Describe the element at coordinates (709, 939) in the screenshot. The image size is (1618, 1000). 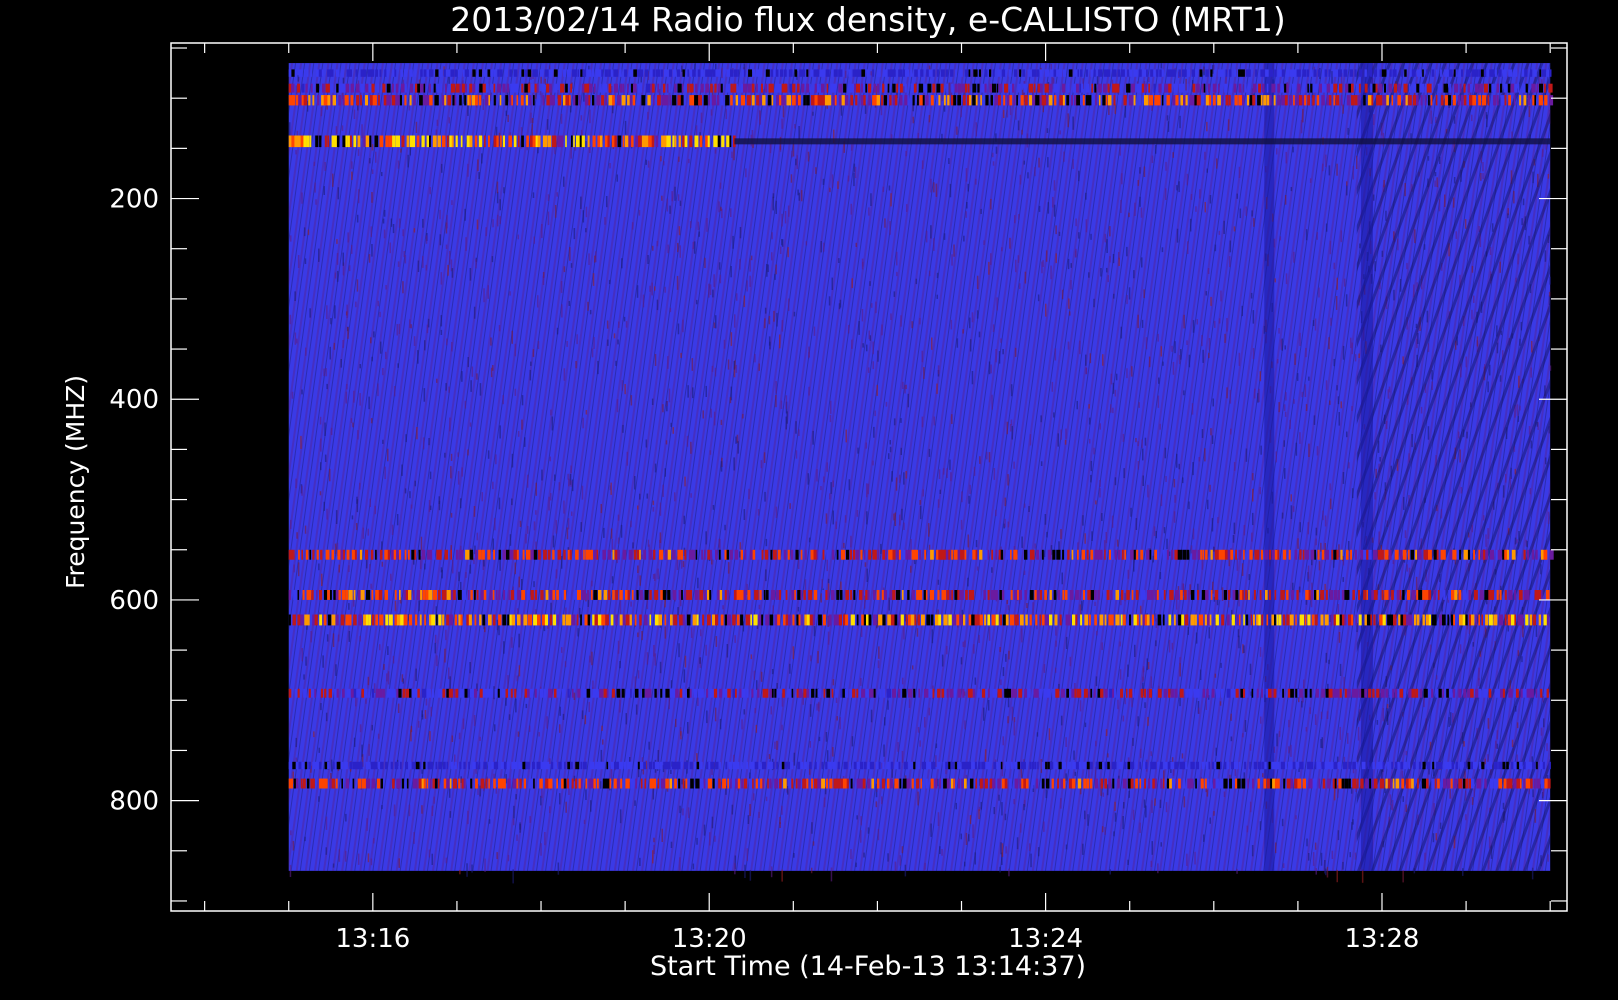
I see `x-tick-label: 13:20` at that location.